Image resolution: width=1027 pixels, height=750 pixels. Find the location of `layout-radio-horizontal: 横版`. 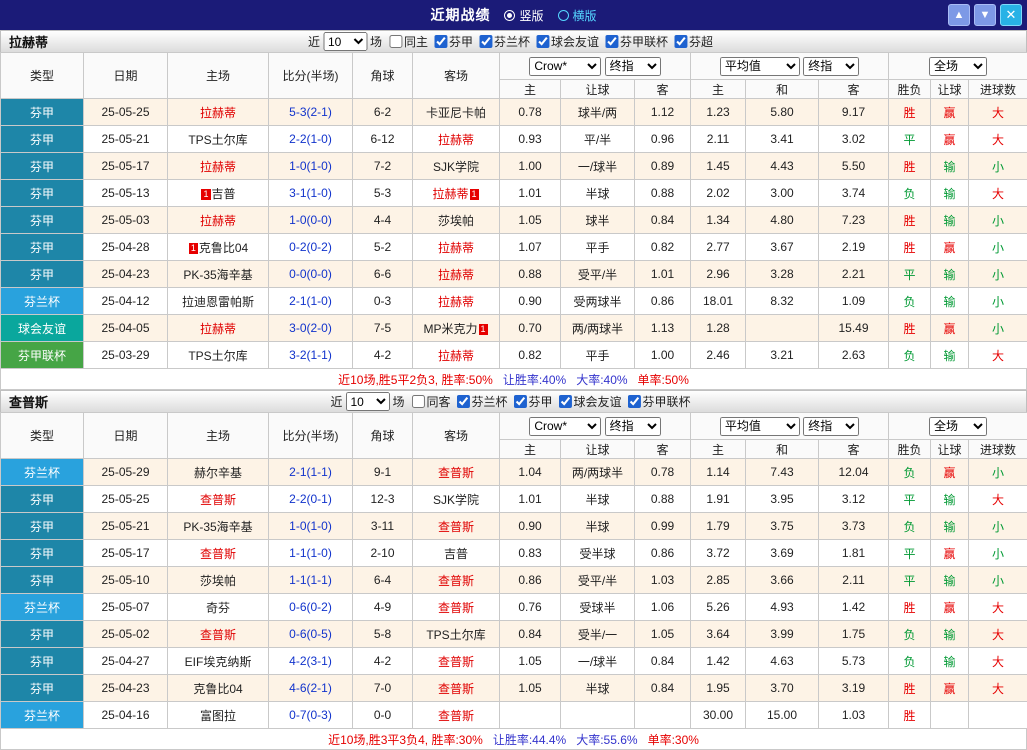

layout-radio-horizontal: 横版 is located at coordinates (577, 15).